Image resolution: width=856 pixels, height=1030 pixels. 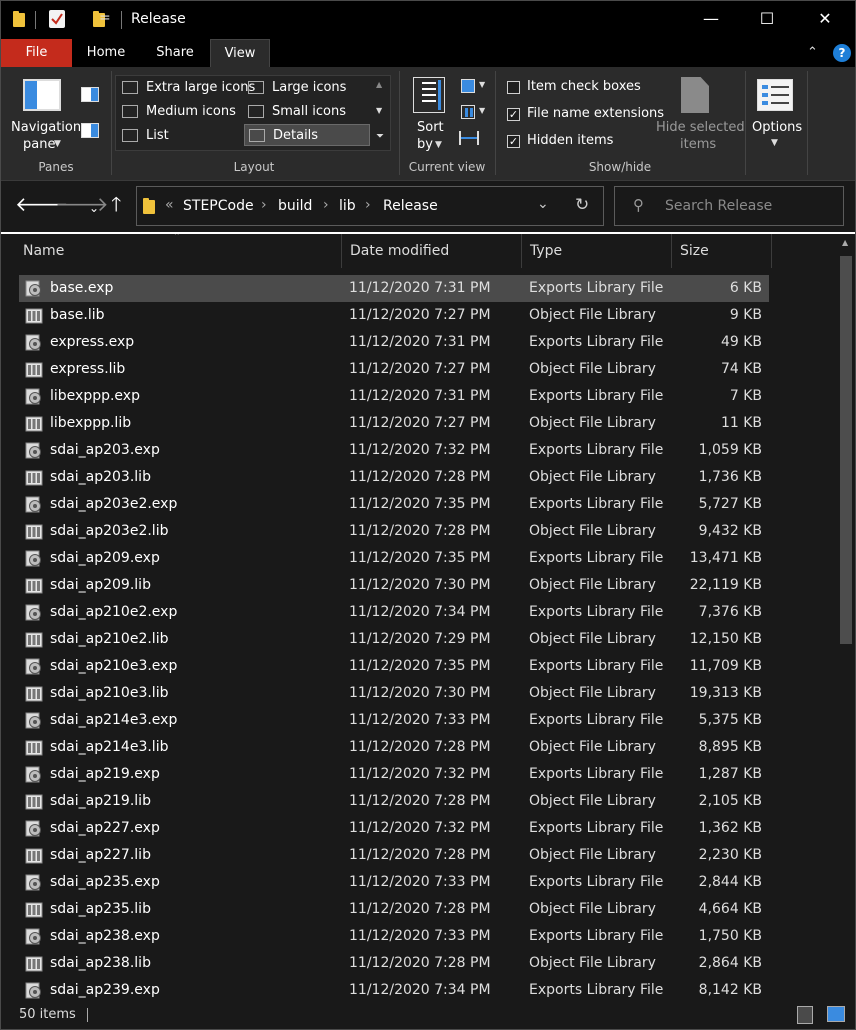 What do you see at coordinates (106, 53) in the screenshot?
I see `tab-home: Home` at bounding box center [106, 53].